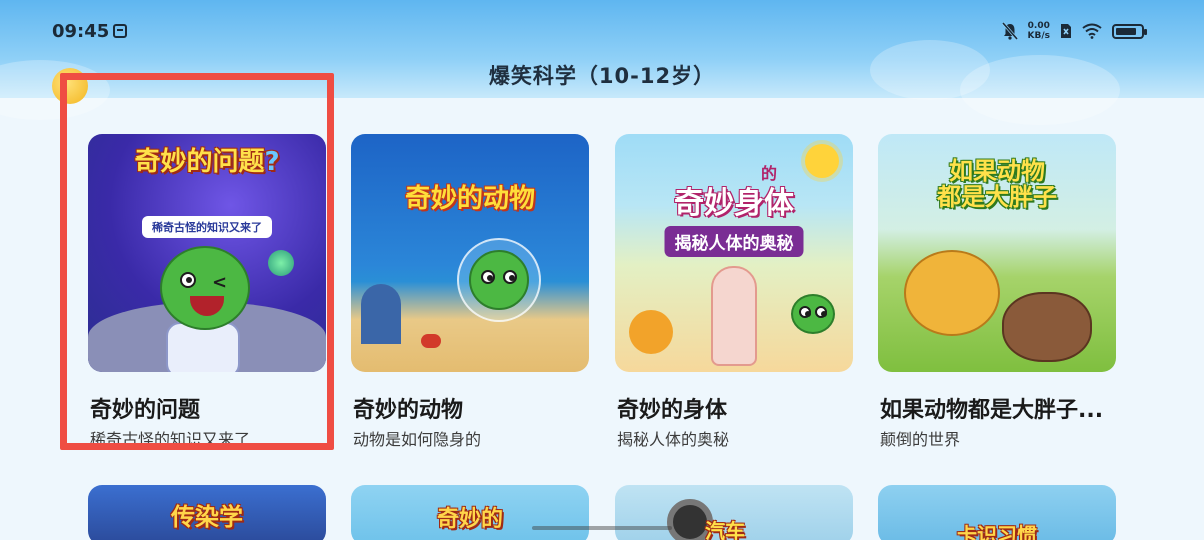 The width and height of the screenshot is (1204, 540). What do you see at coordinates (997, 171) in the screenshot?
I see `logo-line-1: 如果动物` at bounding box center [997, 171].